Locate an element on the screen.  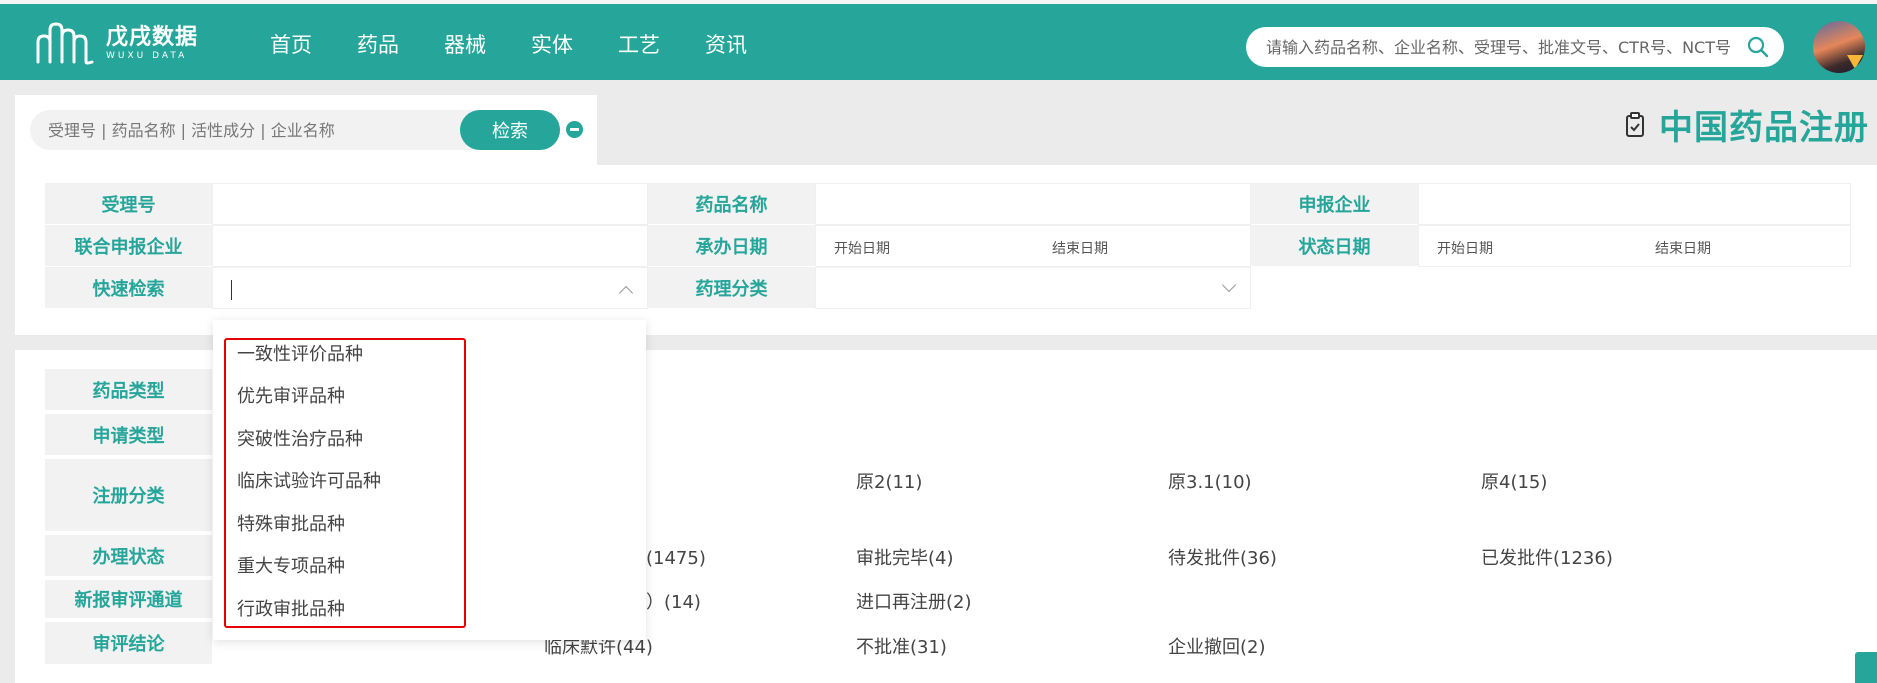
drug-name-field is located at coordinates (1033, 204).